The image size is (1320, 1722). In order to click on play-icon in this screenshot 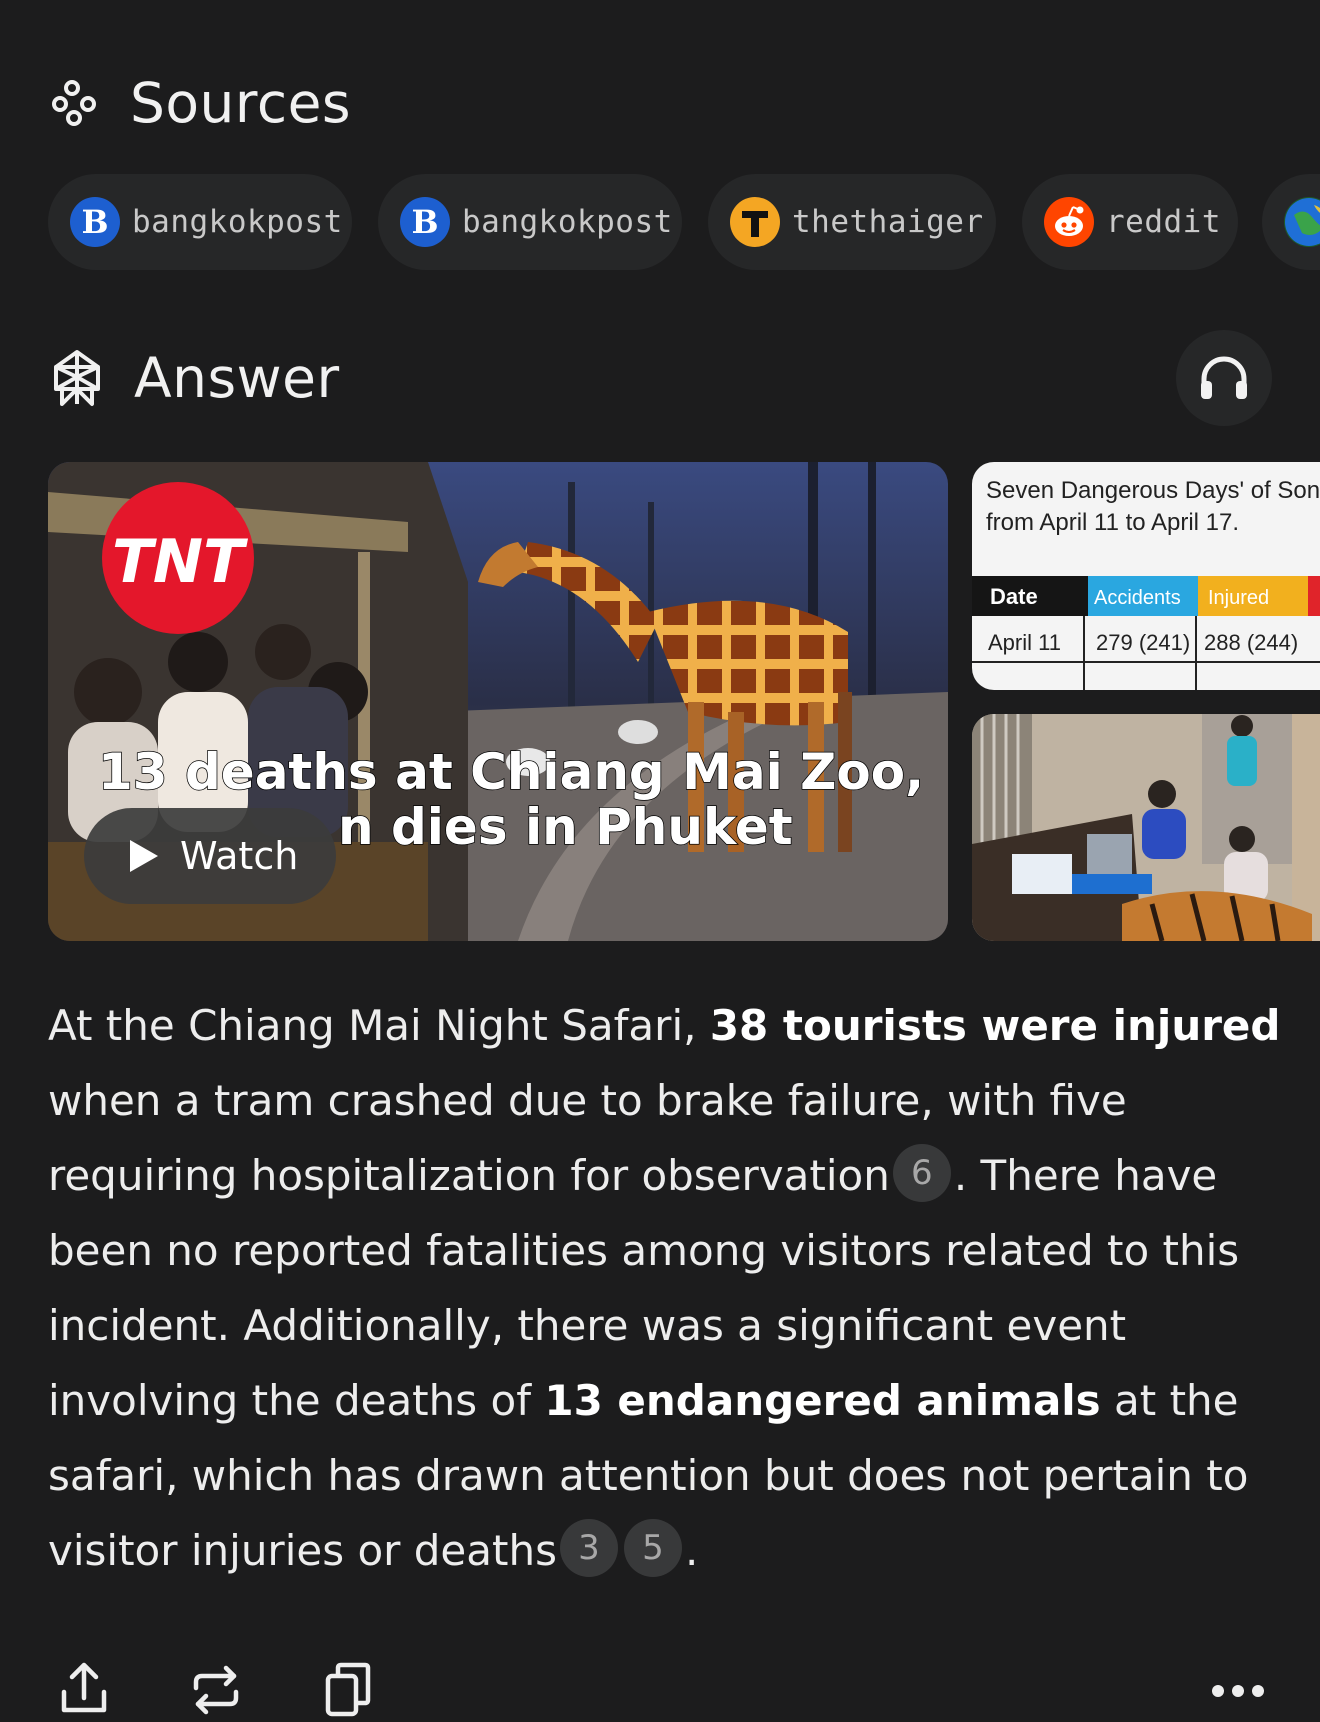, I will do `click(144, 856)`.